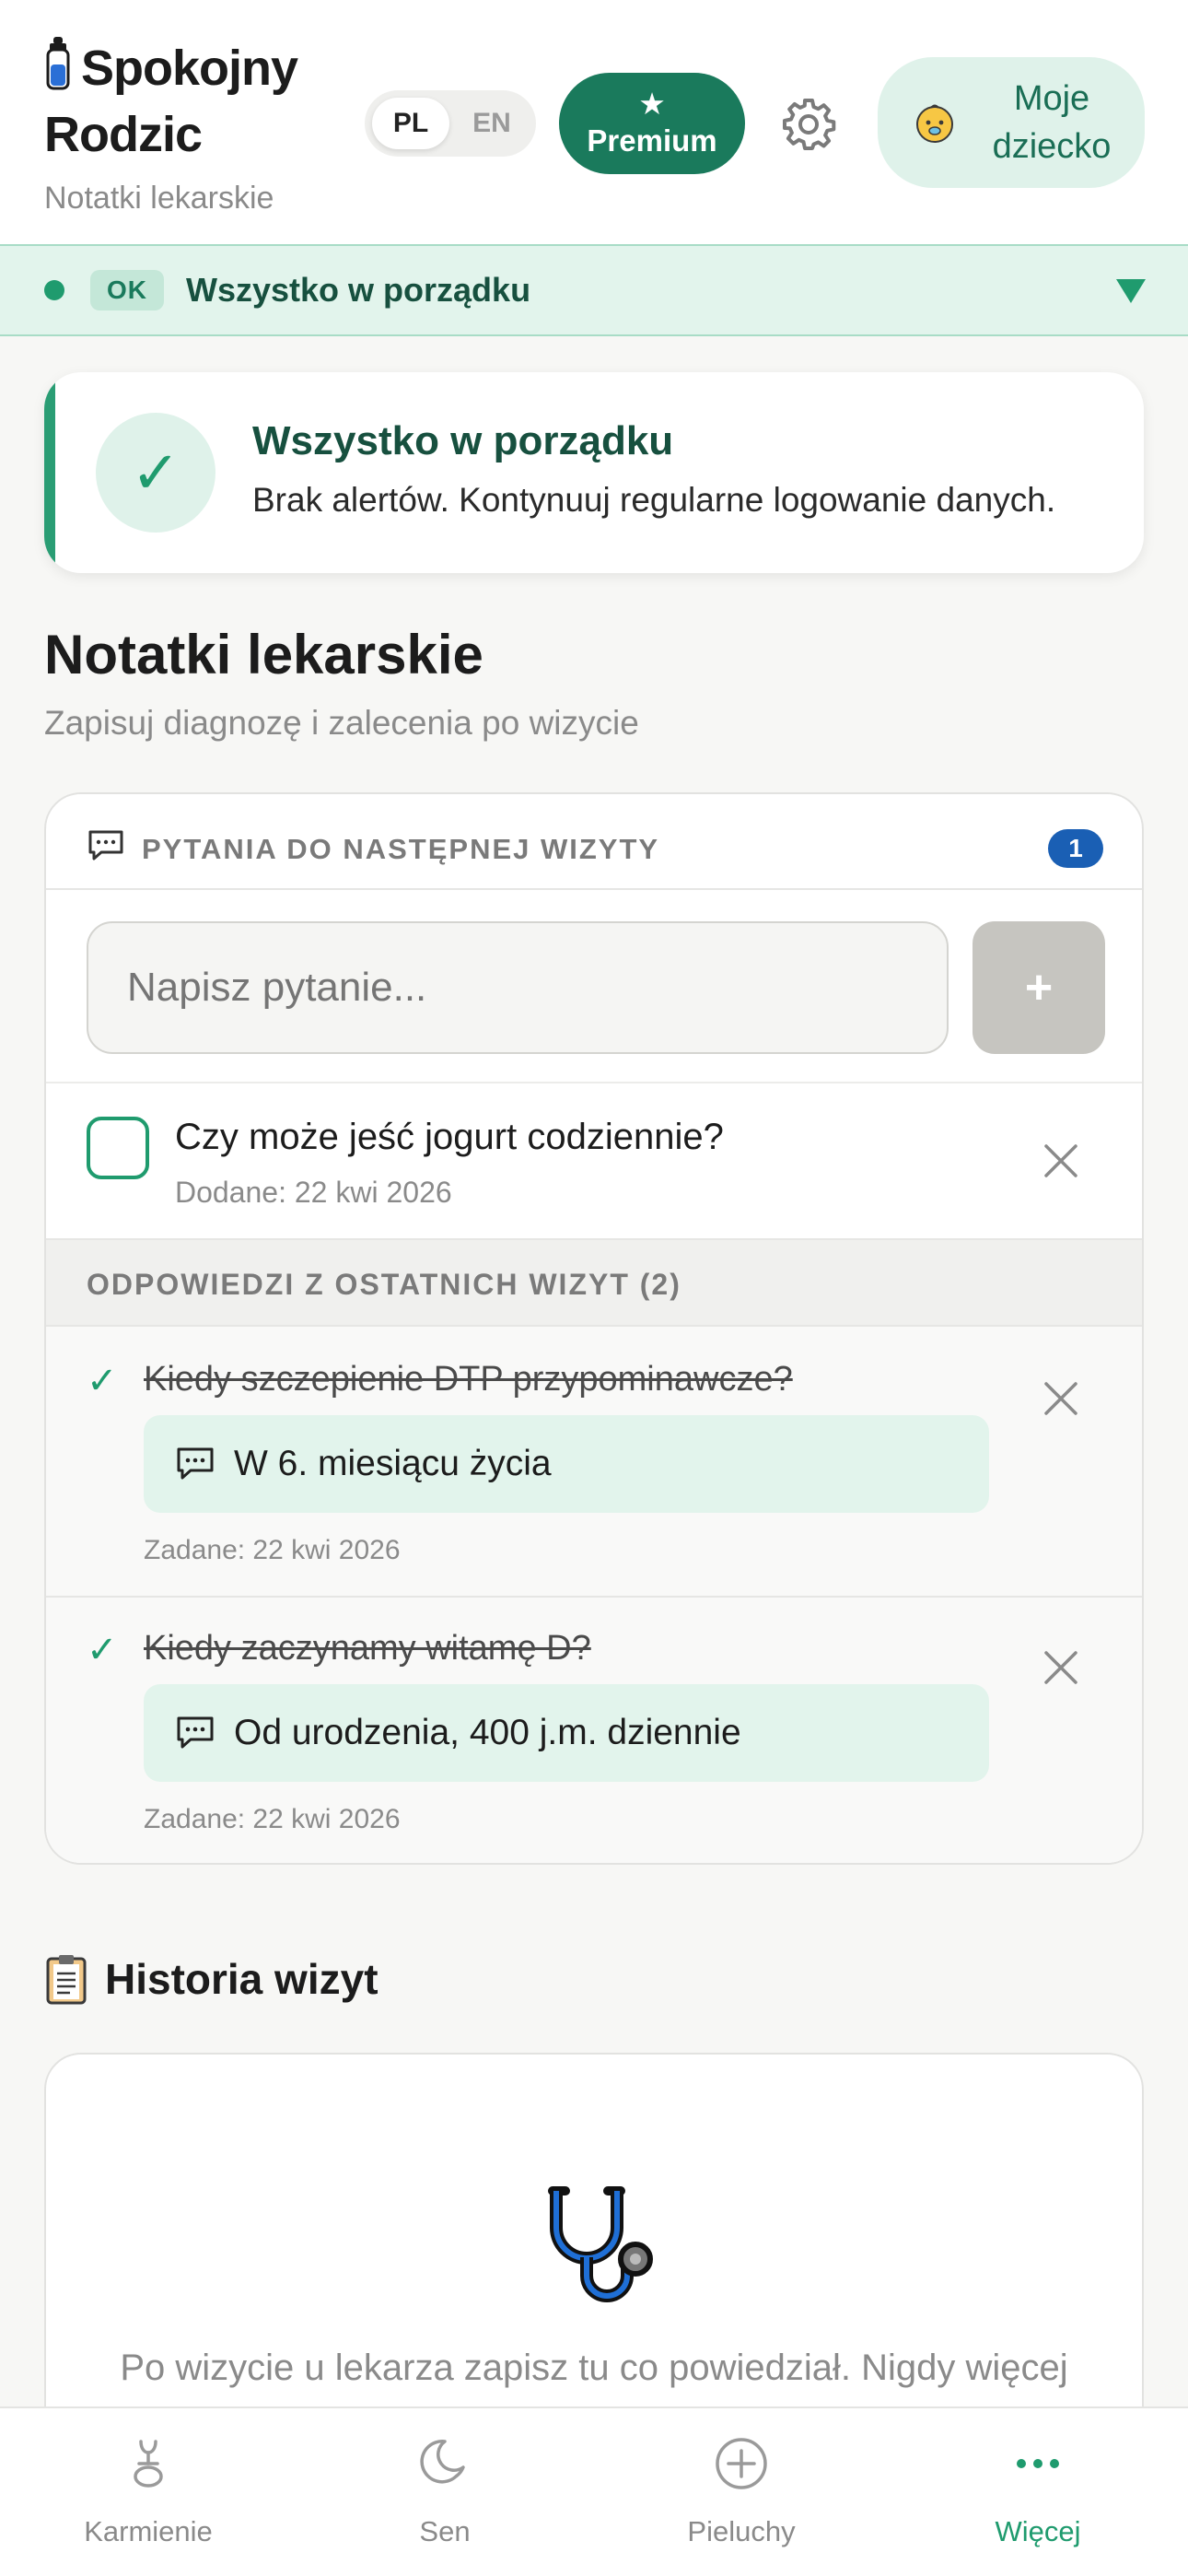 The width and height of the screenshot is (1188, 2576). I want to click on questions-count-badge: 1, so click(1075, 848).